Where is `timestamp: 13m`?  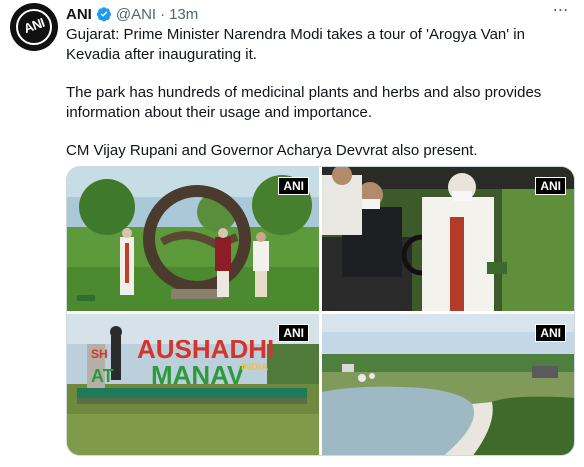
timestamp: 13m is located at coordinates (183, 14).